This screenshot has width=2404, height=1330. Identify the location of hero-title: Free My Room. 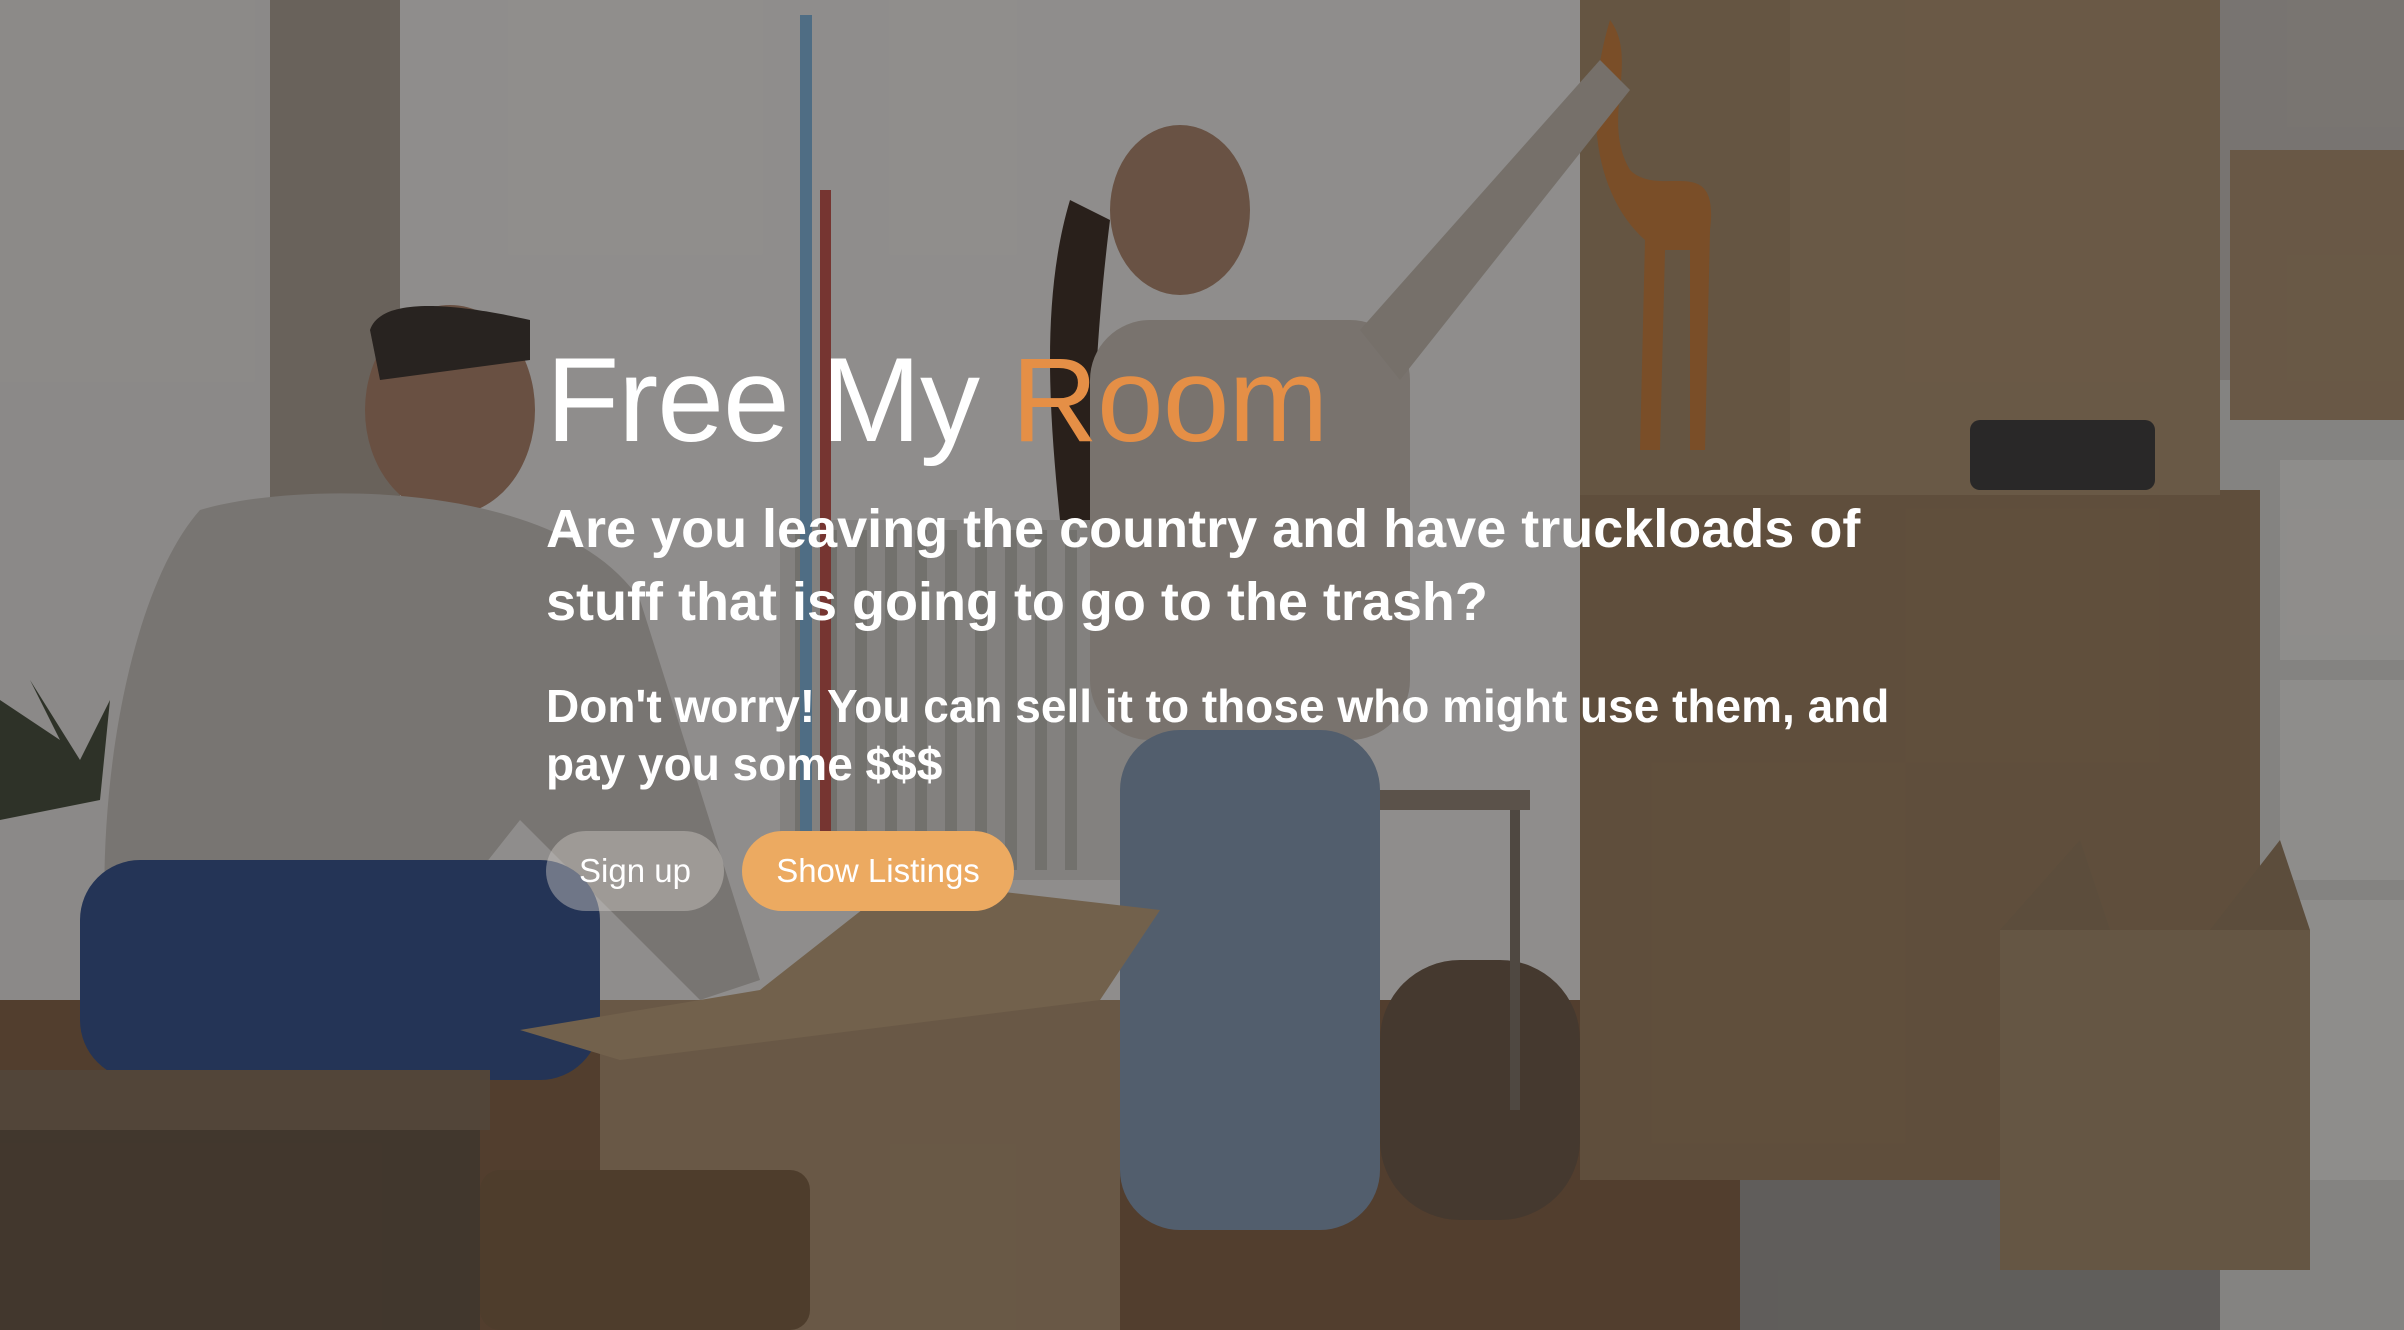
(1246, 400).